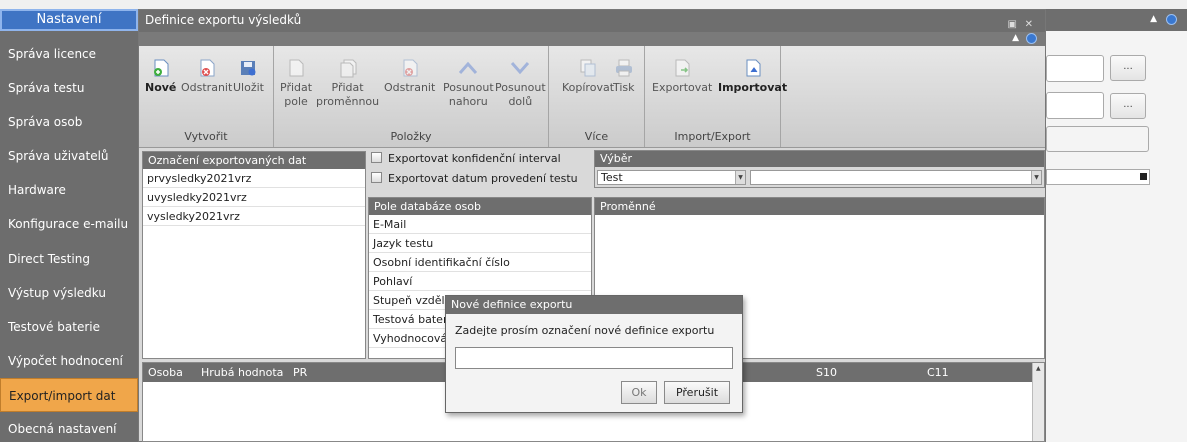 This screenshot has height=442, width=1187. What do you see at coordinates (254, 160) in the screenshot?
I see `export-definitions-header: Označení exportovaných dat` at bounding box center [254, 160].